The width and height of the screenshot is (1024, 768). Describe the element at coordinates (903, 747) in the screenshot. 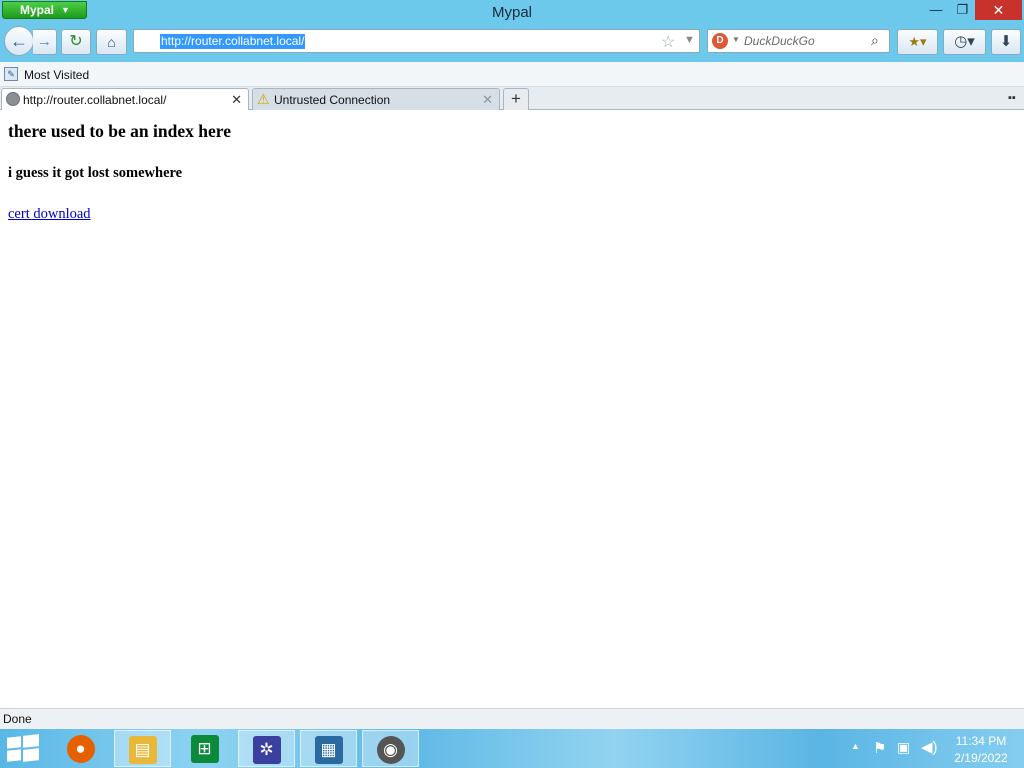

I see `network-icon: ▣` at that location.